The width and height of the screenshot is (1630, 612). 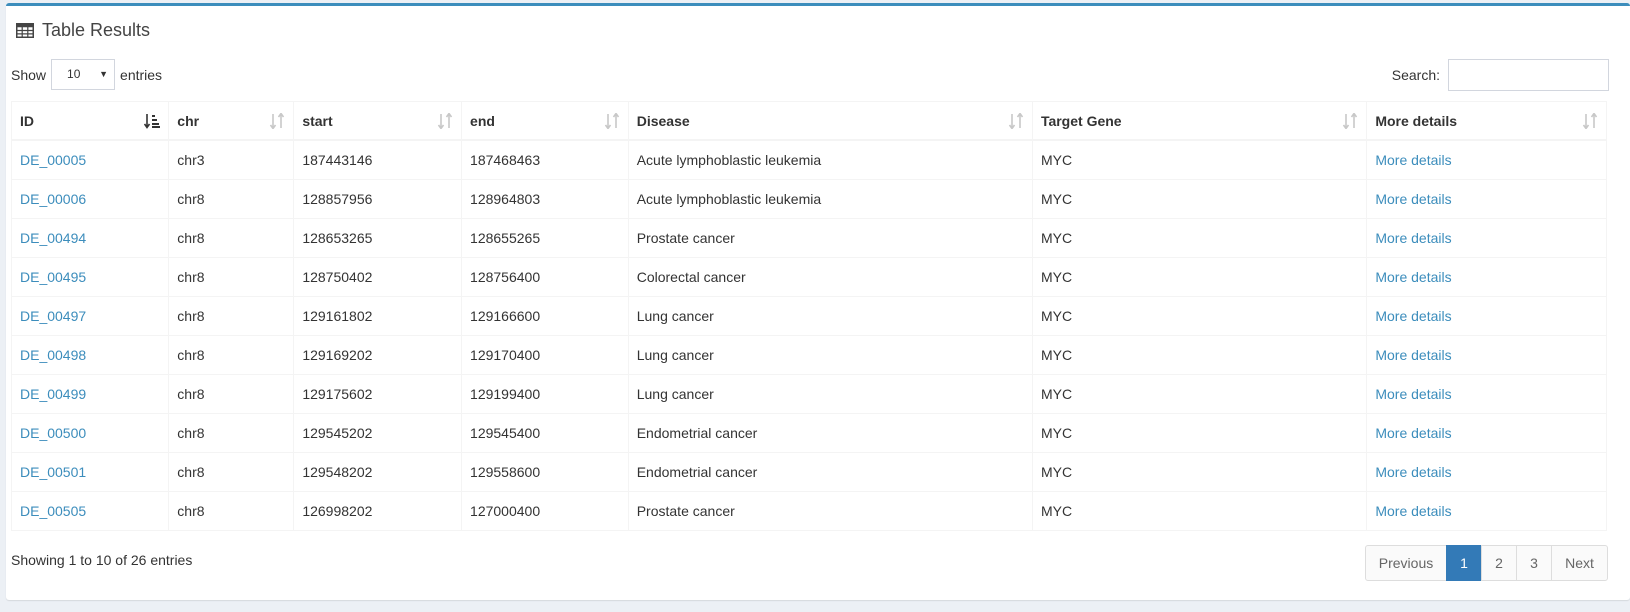 I want to click on page-length-select: 10 ▼, so click(x=83, y=74).